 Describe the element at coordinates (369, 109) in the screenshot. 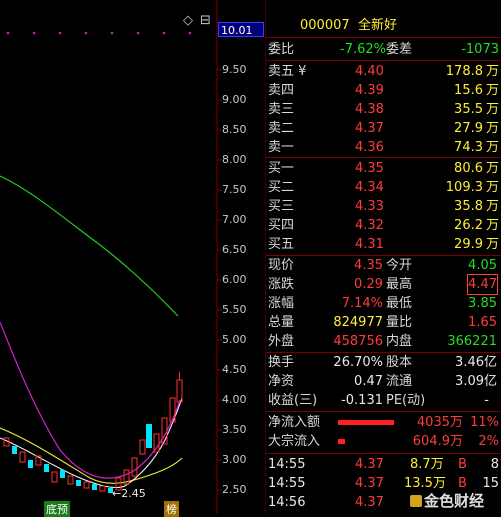

I see `order-price: 4.38` at that location.